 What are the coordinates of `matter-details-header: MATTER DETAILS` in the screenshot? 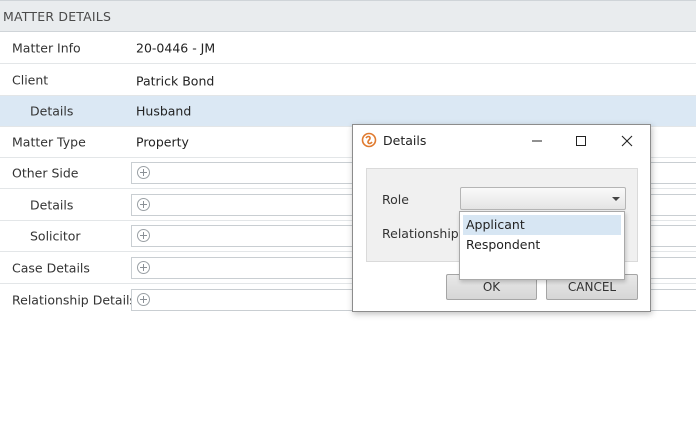 It's located at (348, 16).